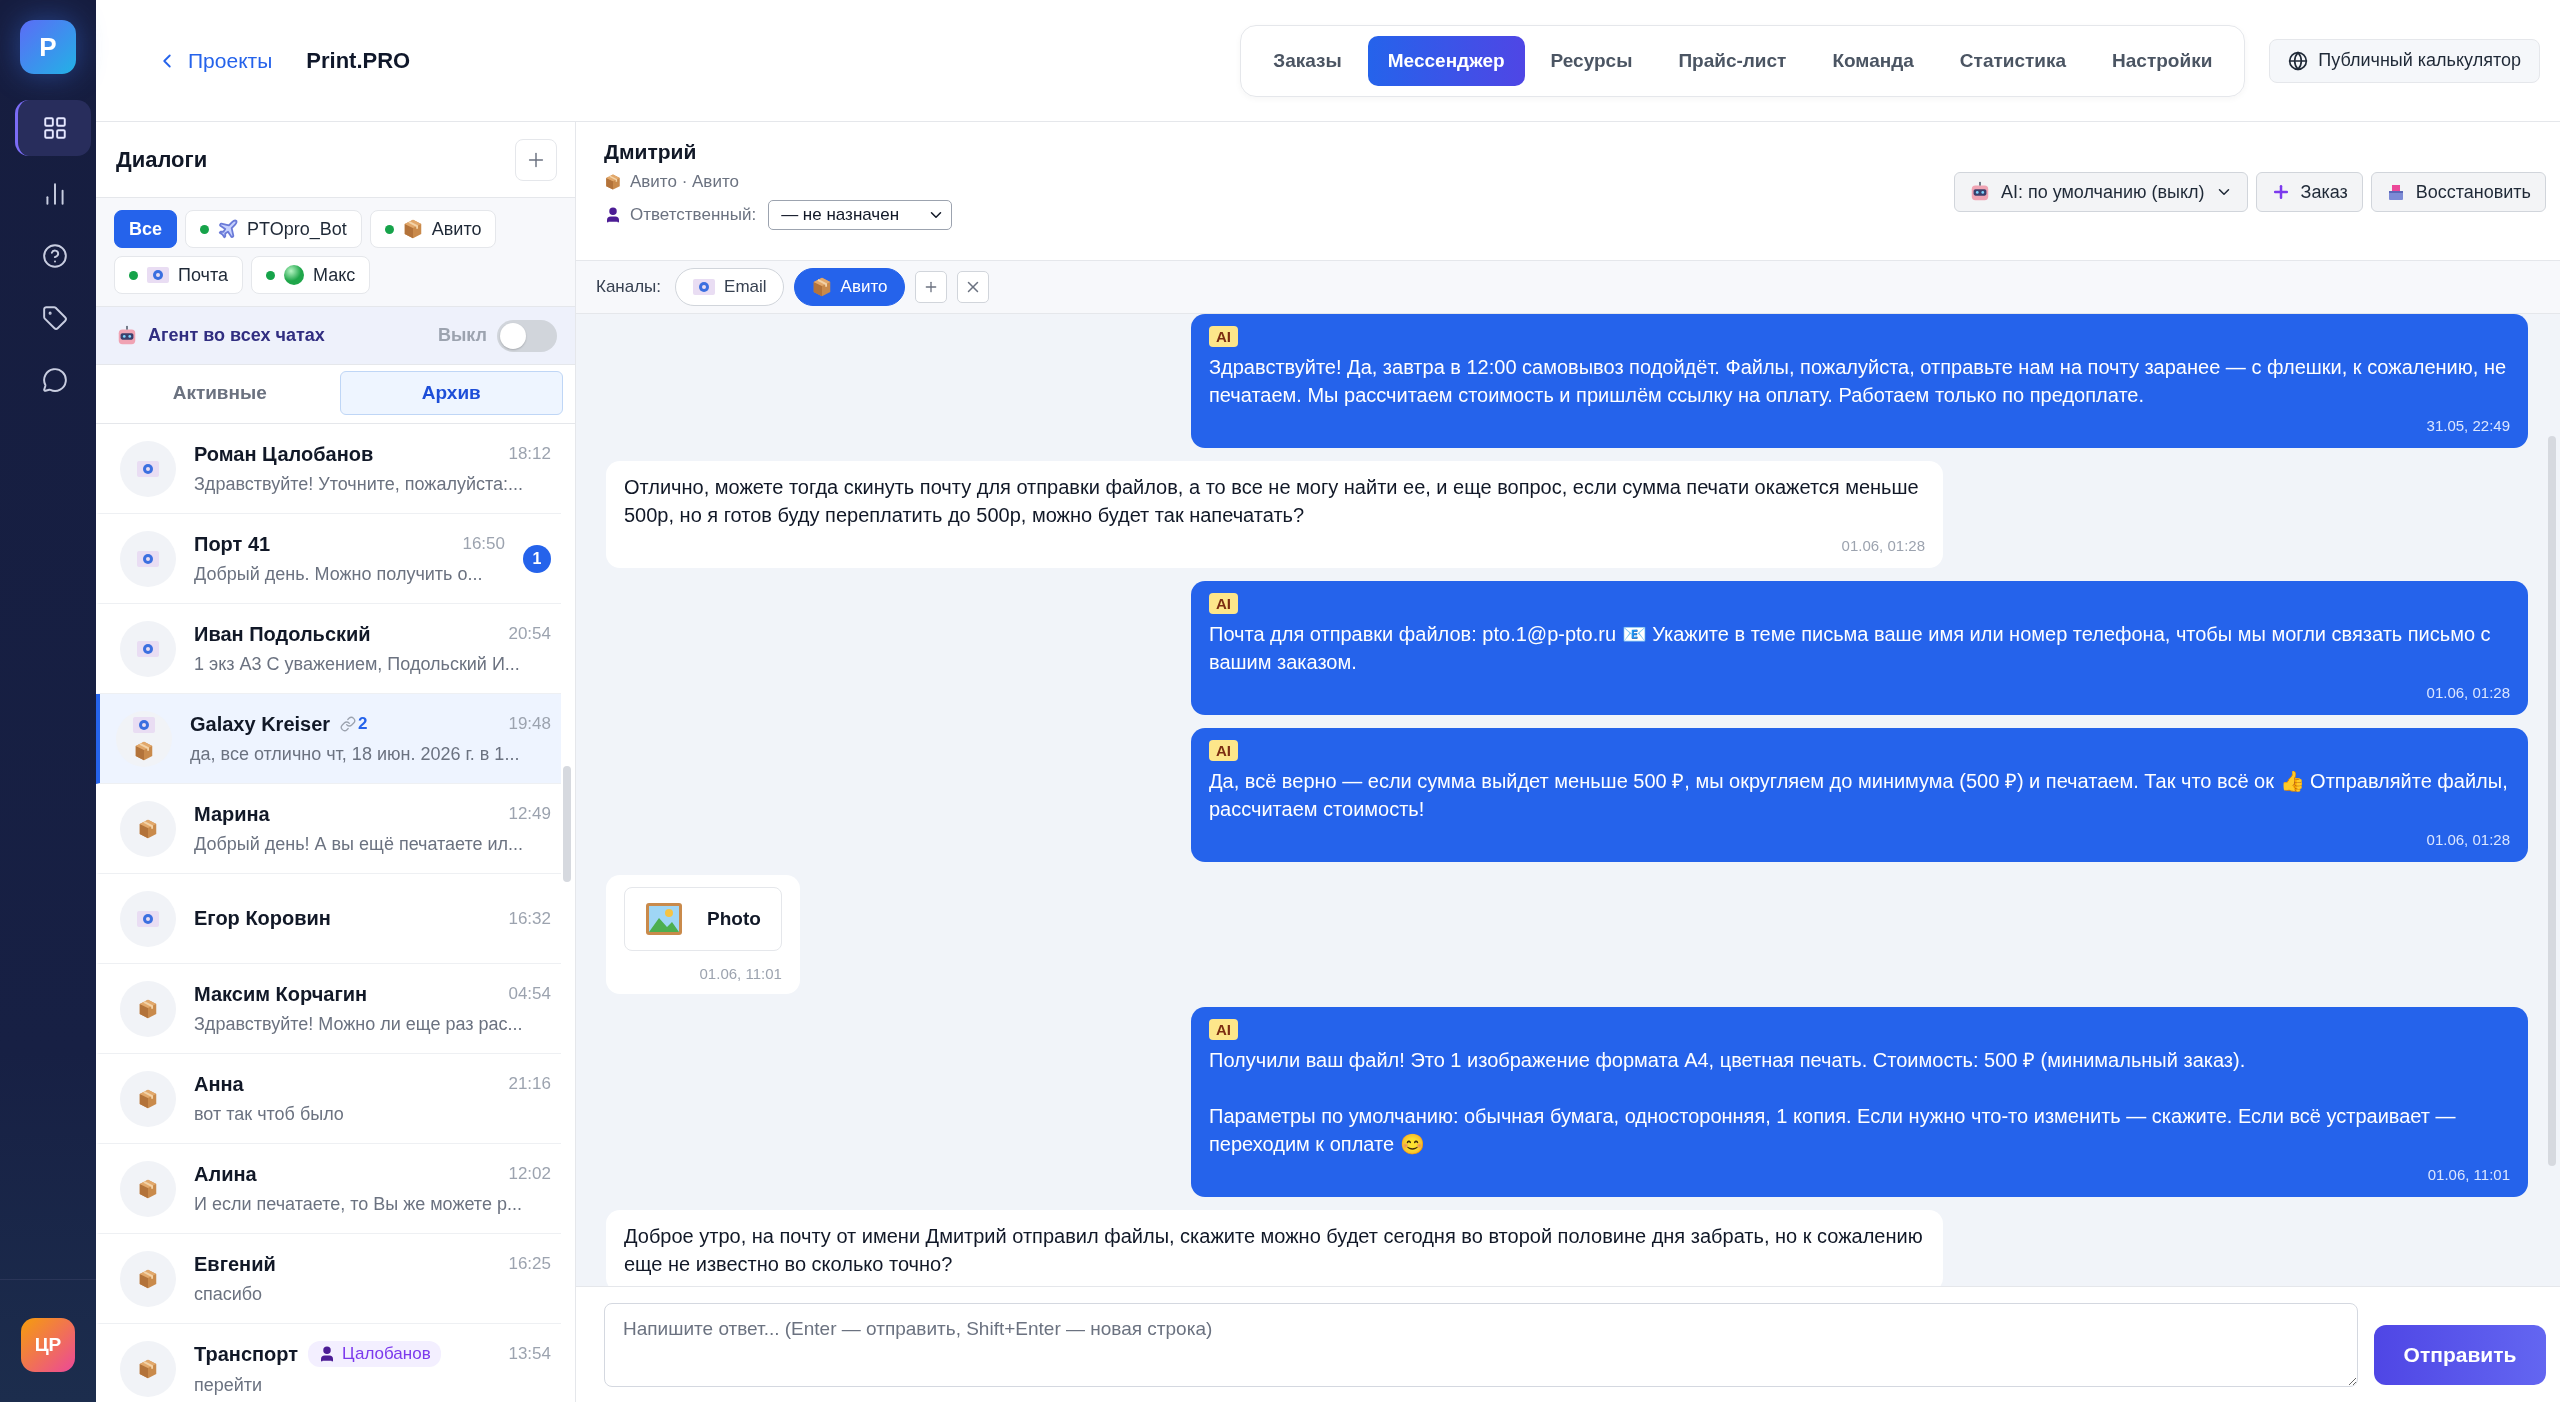 Image resolution: width=2560 pixels, height=1402 pixels. I want to click on nav-tab: Настройки, so click(2162, 60).